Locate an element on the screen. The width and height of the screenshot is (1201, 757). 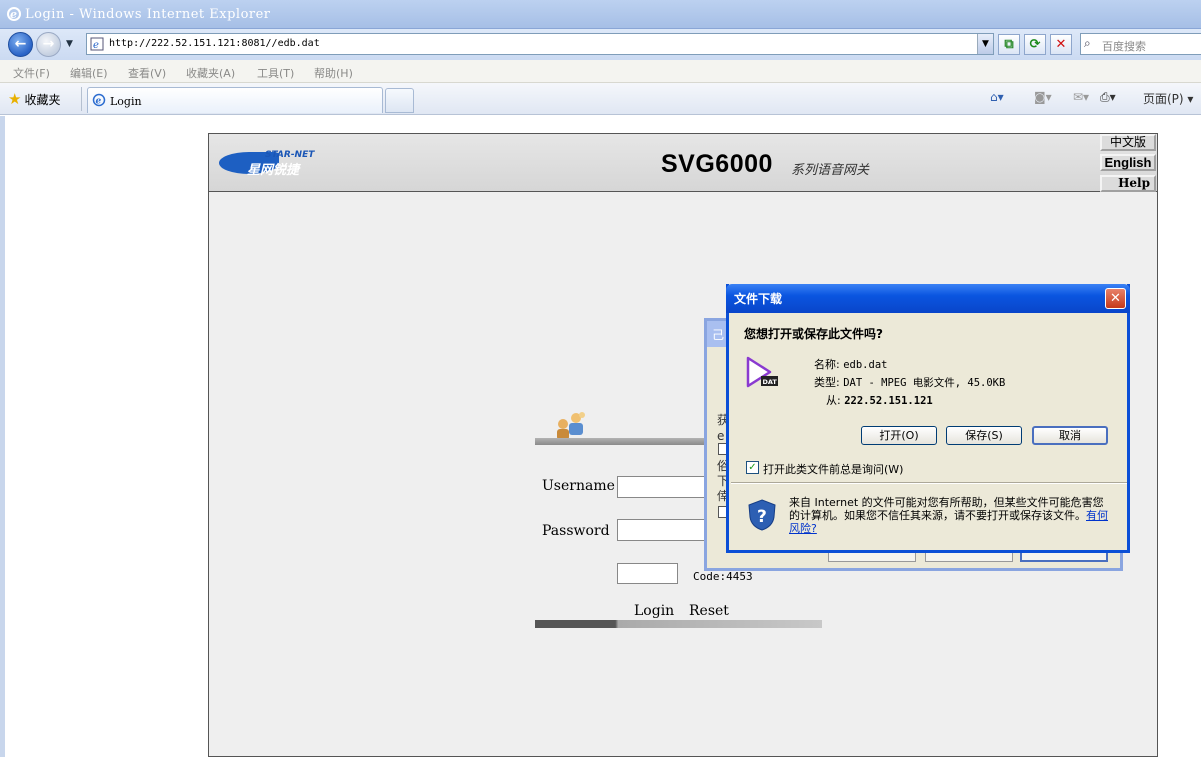
refresh-icon: ⟳ is located at coordinates (1035, 44).